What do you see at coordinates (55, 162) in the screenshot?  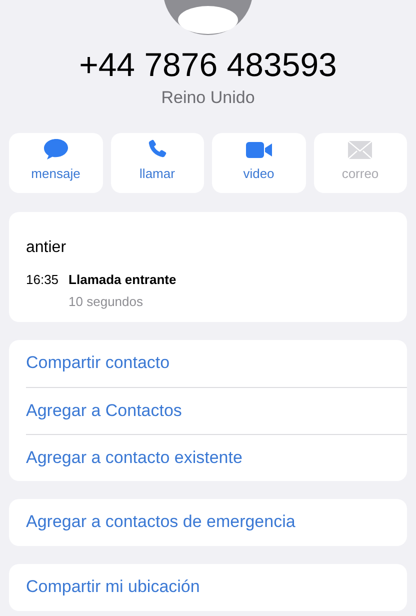 I see `message-button: mensaje` at bounding box center [55, 162].